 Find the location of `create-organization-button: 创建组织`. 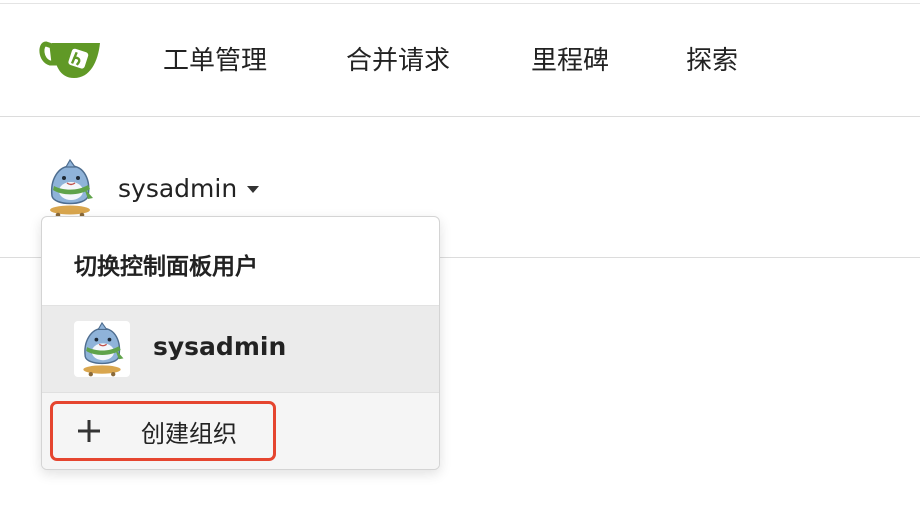

create-organization-button: 创建组织 is located at coordinates (163, 431).